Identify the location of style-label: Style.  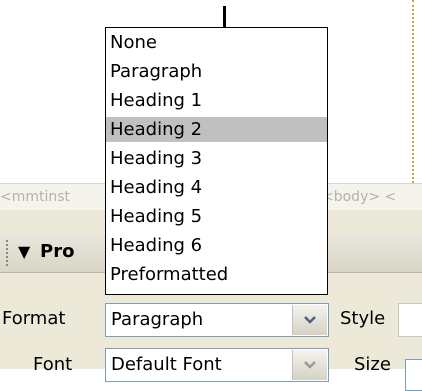
(363, 318).